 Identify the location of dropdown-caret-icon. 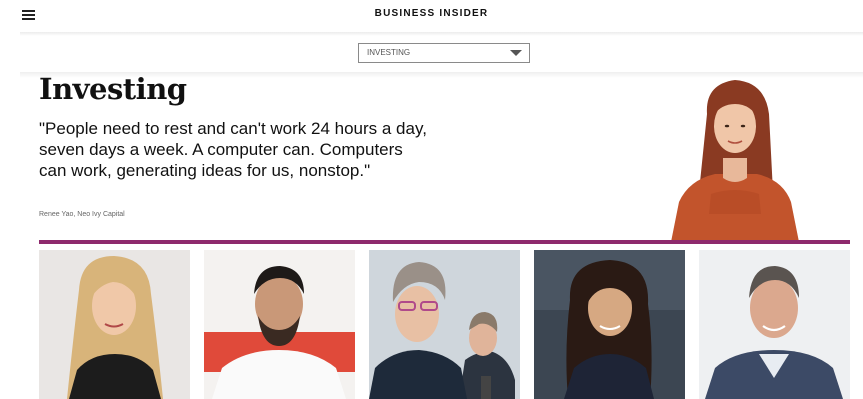
(516, 53).